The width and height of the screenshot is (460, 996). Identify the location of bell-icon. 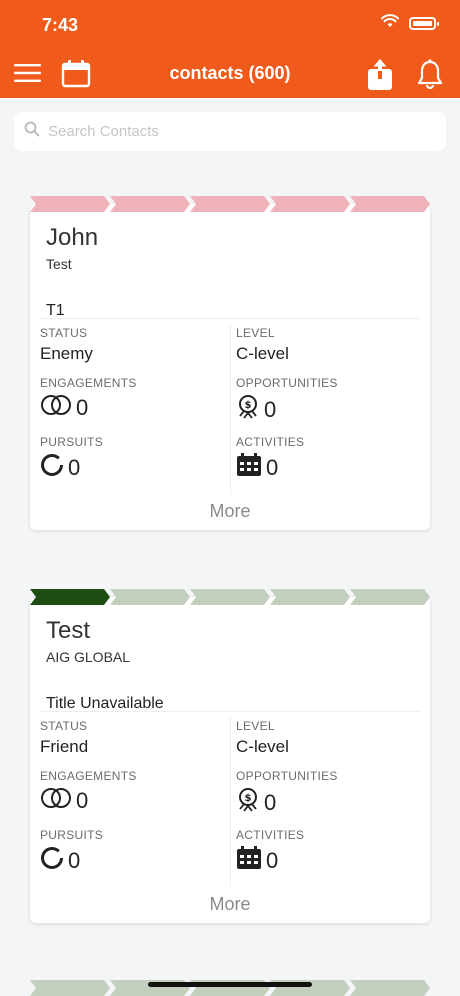
(430, 74).